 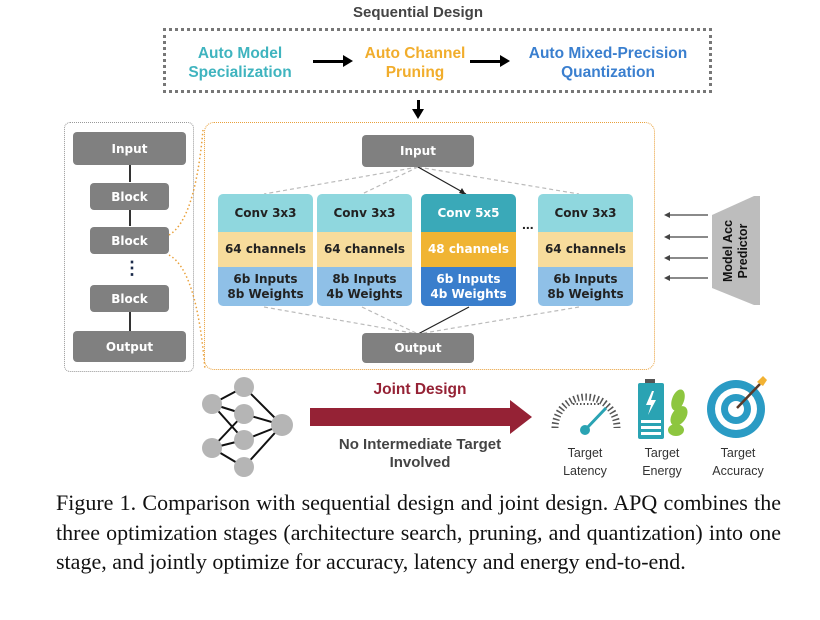 I want to click on model-acc-predictor: Model Acc Predictor, so click(x=736, y=250).